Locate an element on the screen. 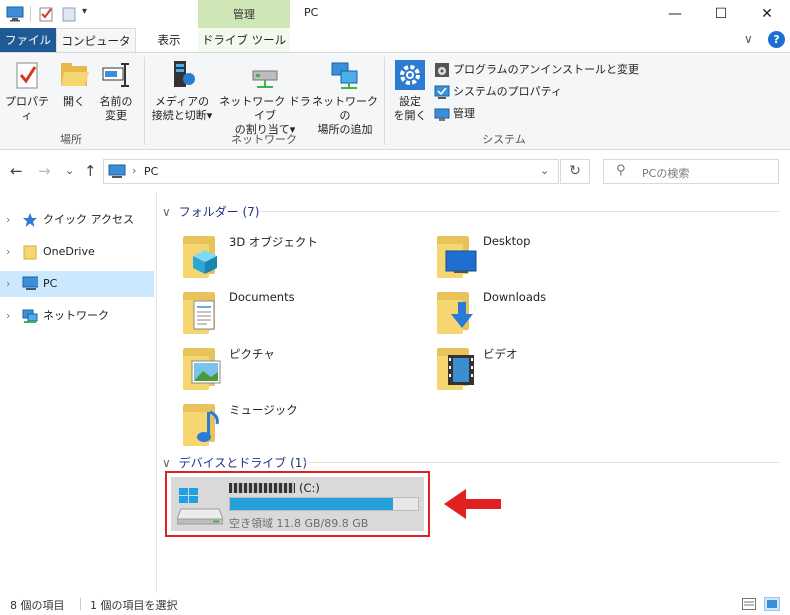 This screenshot has width=790, height=615. devices-header-label: デバイスとドライブ (1) is located at coordinates (243, 463).